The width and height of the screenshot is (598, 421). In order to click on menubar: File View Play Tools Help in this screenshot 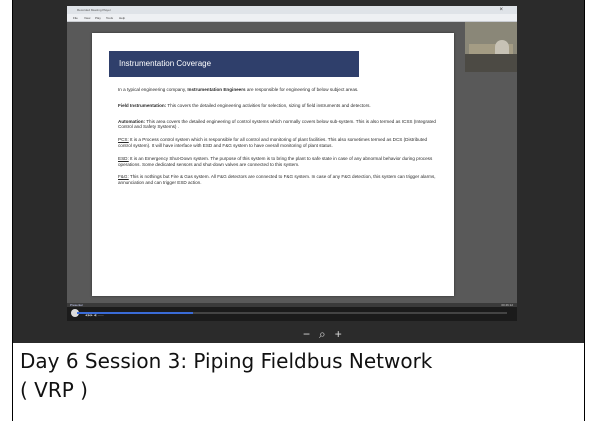, I will do `click(292, 18)`.